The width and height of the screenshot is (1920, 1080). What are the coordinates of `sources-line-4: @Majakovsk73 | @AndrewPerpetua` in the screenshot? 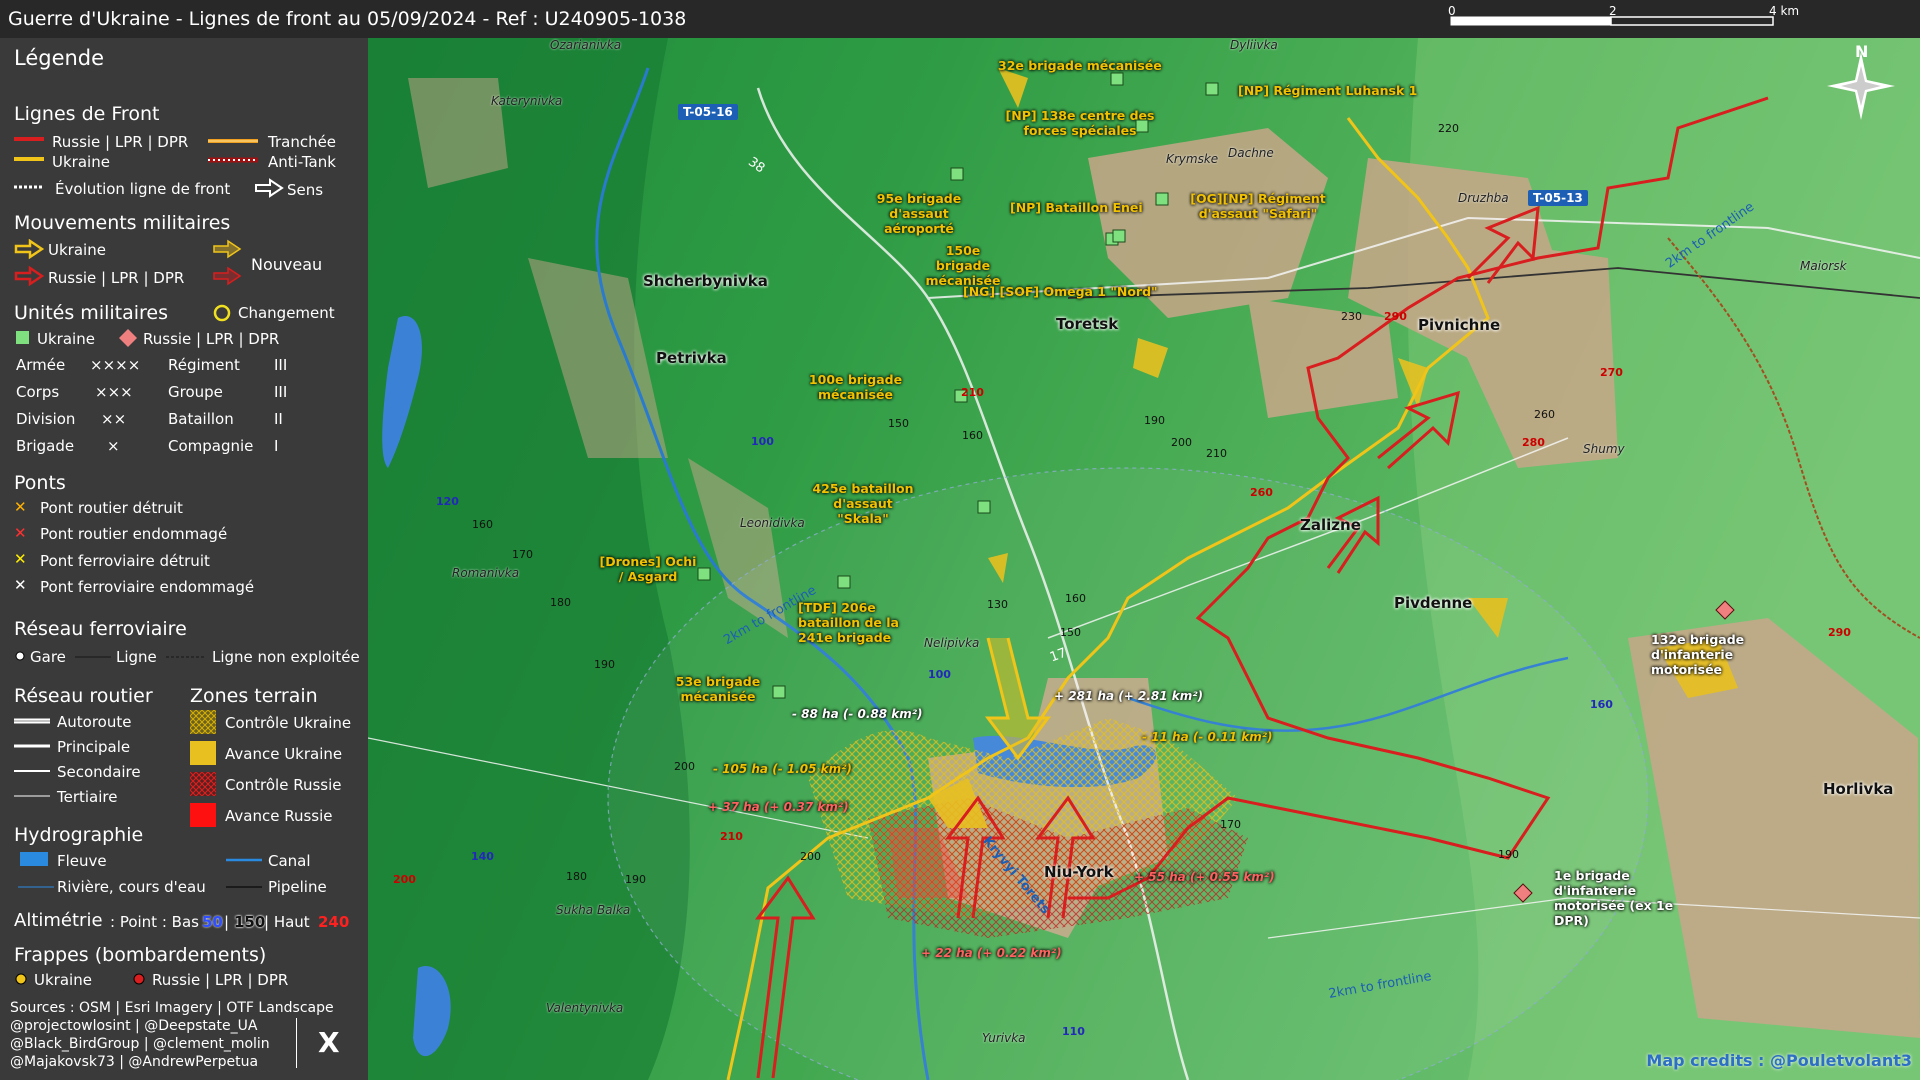 It's located at (134, 1062).